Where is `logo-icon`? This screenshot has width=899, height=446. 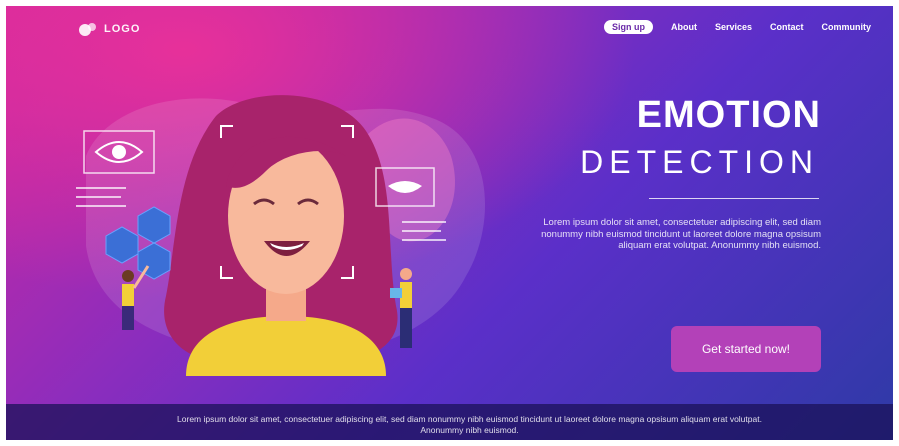
logo-icon is located at coordinates (87, 29).